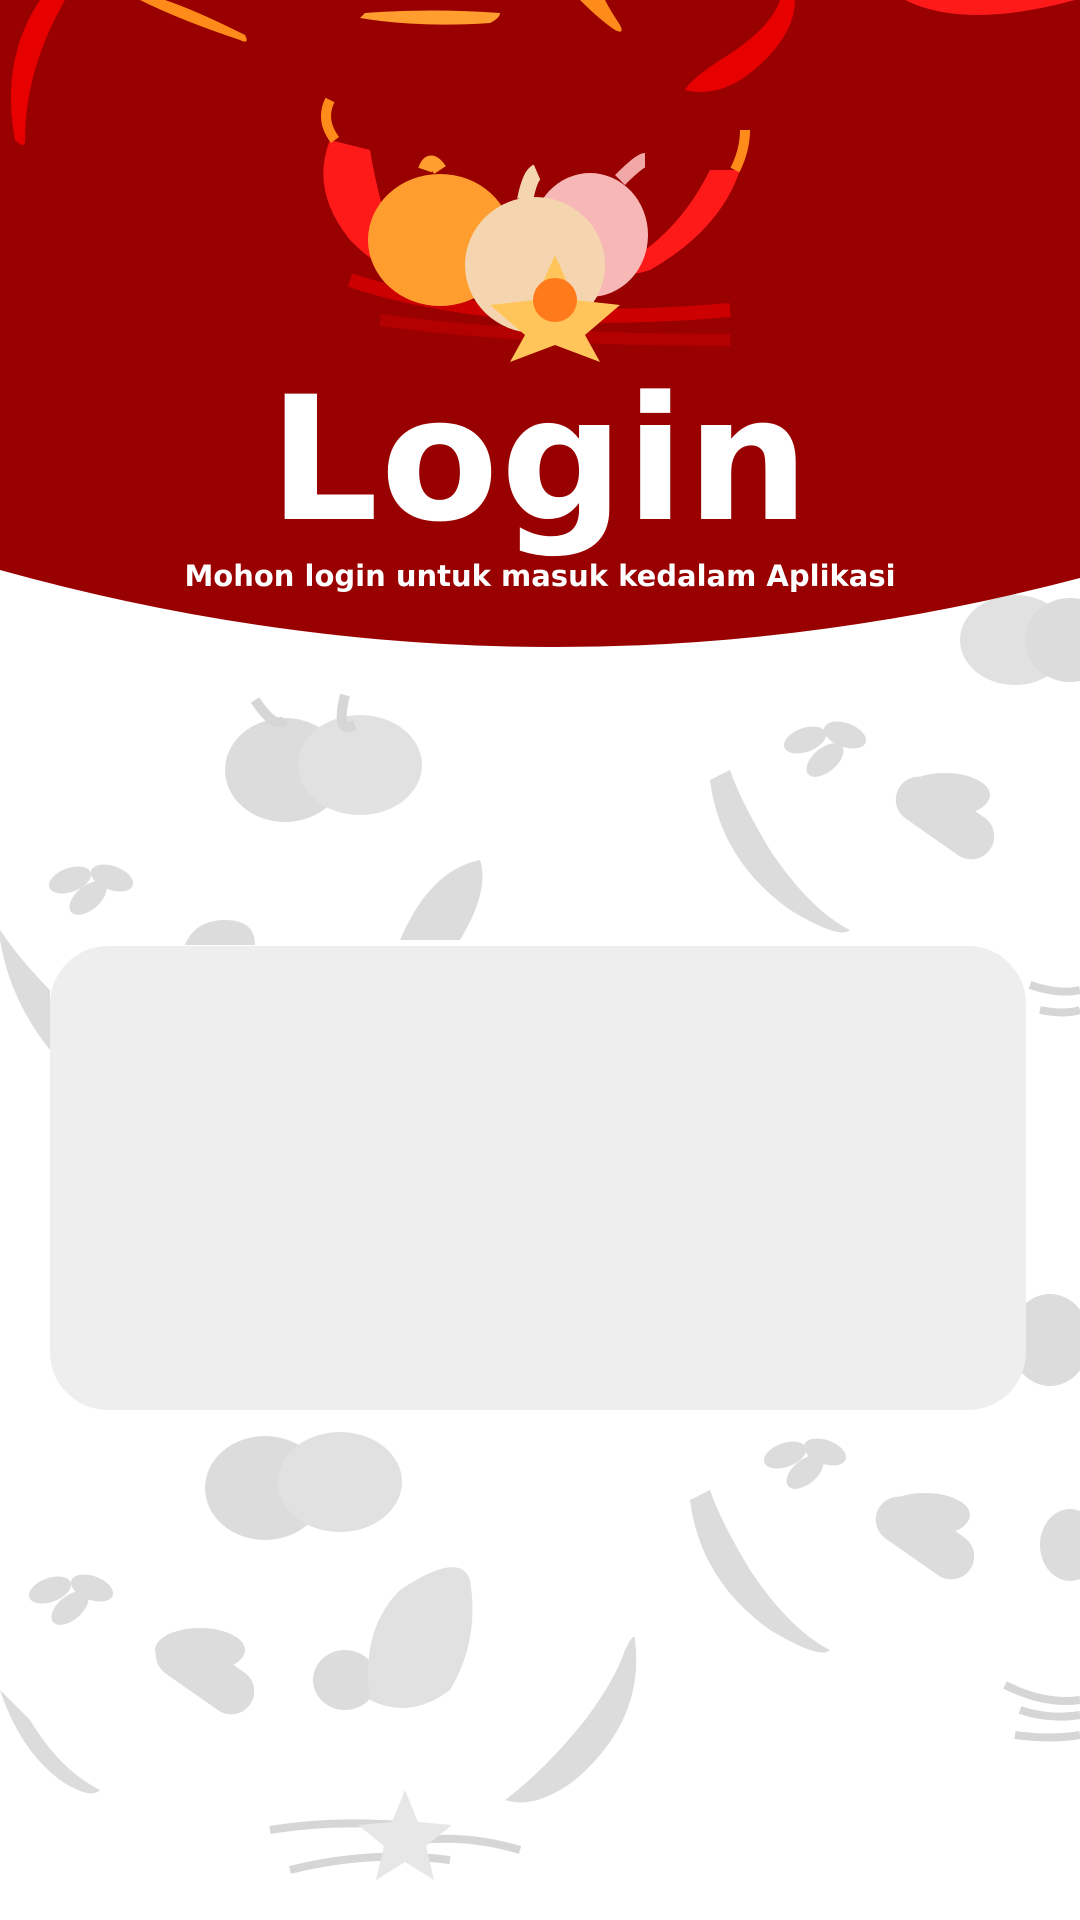 The width and height of the screenshot is (1080, 1920). What do you see at coordinates (395, 1835) in the screenshot?
I see `star-anise-icon` at bounding box center [395, 1835].